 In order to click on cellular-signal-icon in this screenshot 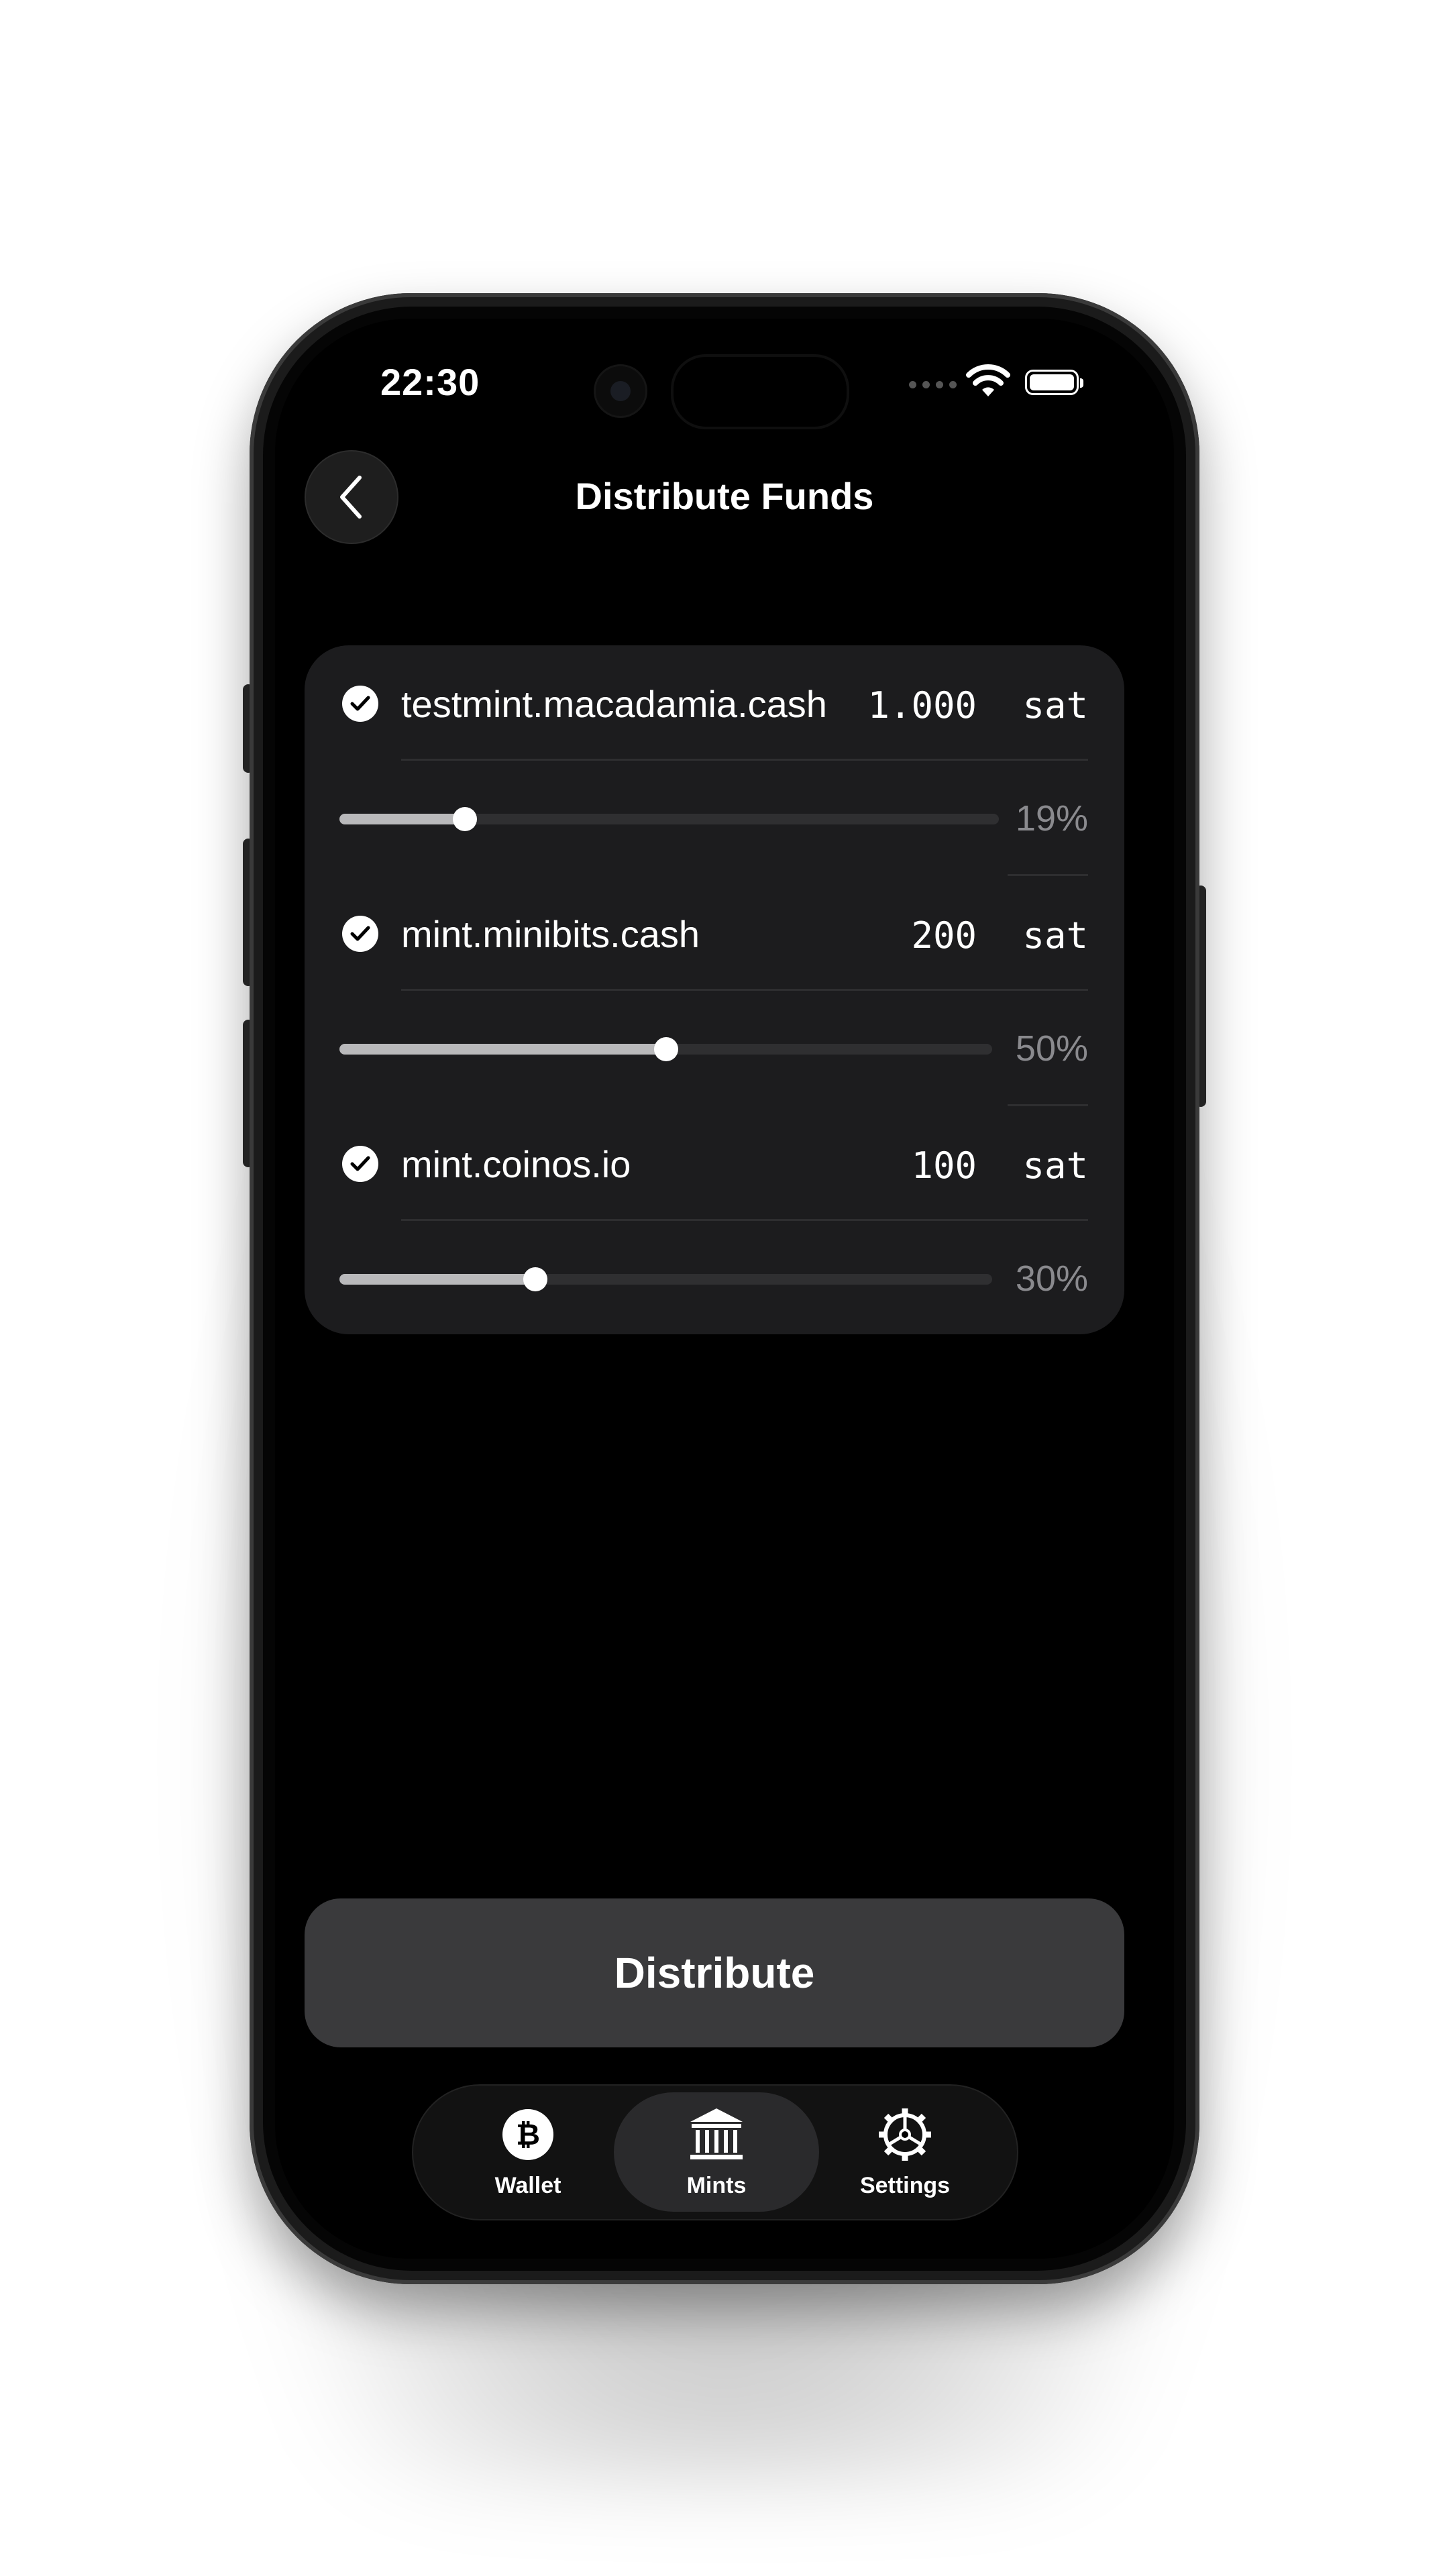, I will do `click(933, 384)`.